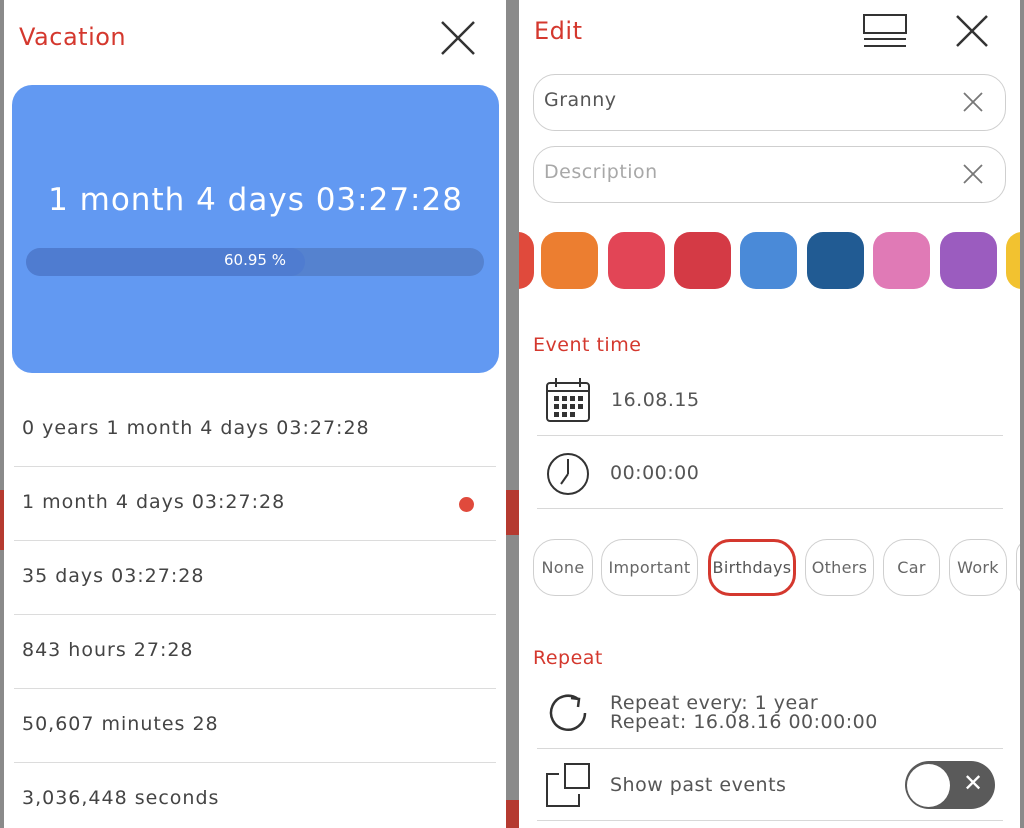  What do you see at coordinates (978, 567) in the screenshot?
I see `category-chip-work: Work` at bounding box center [978, 567].